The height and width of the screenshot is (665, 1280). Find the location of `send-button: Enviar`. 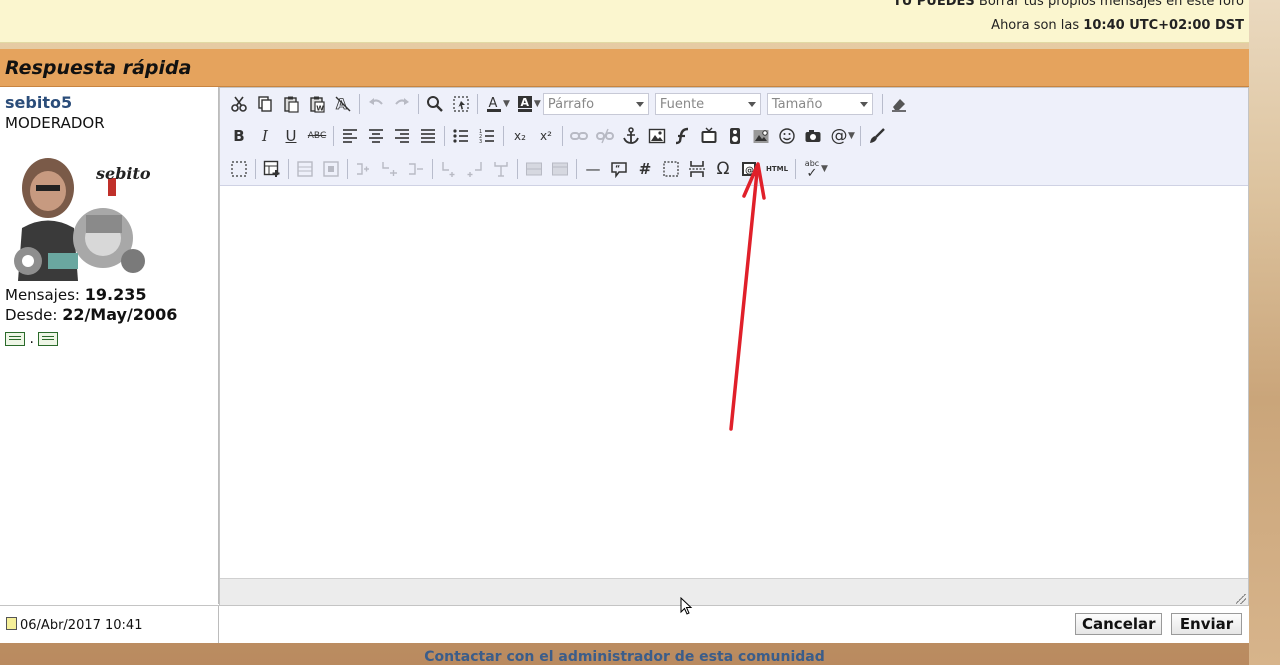

send-button: Enviar is located at coordinates (1206, 624).